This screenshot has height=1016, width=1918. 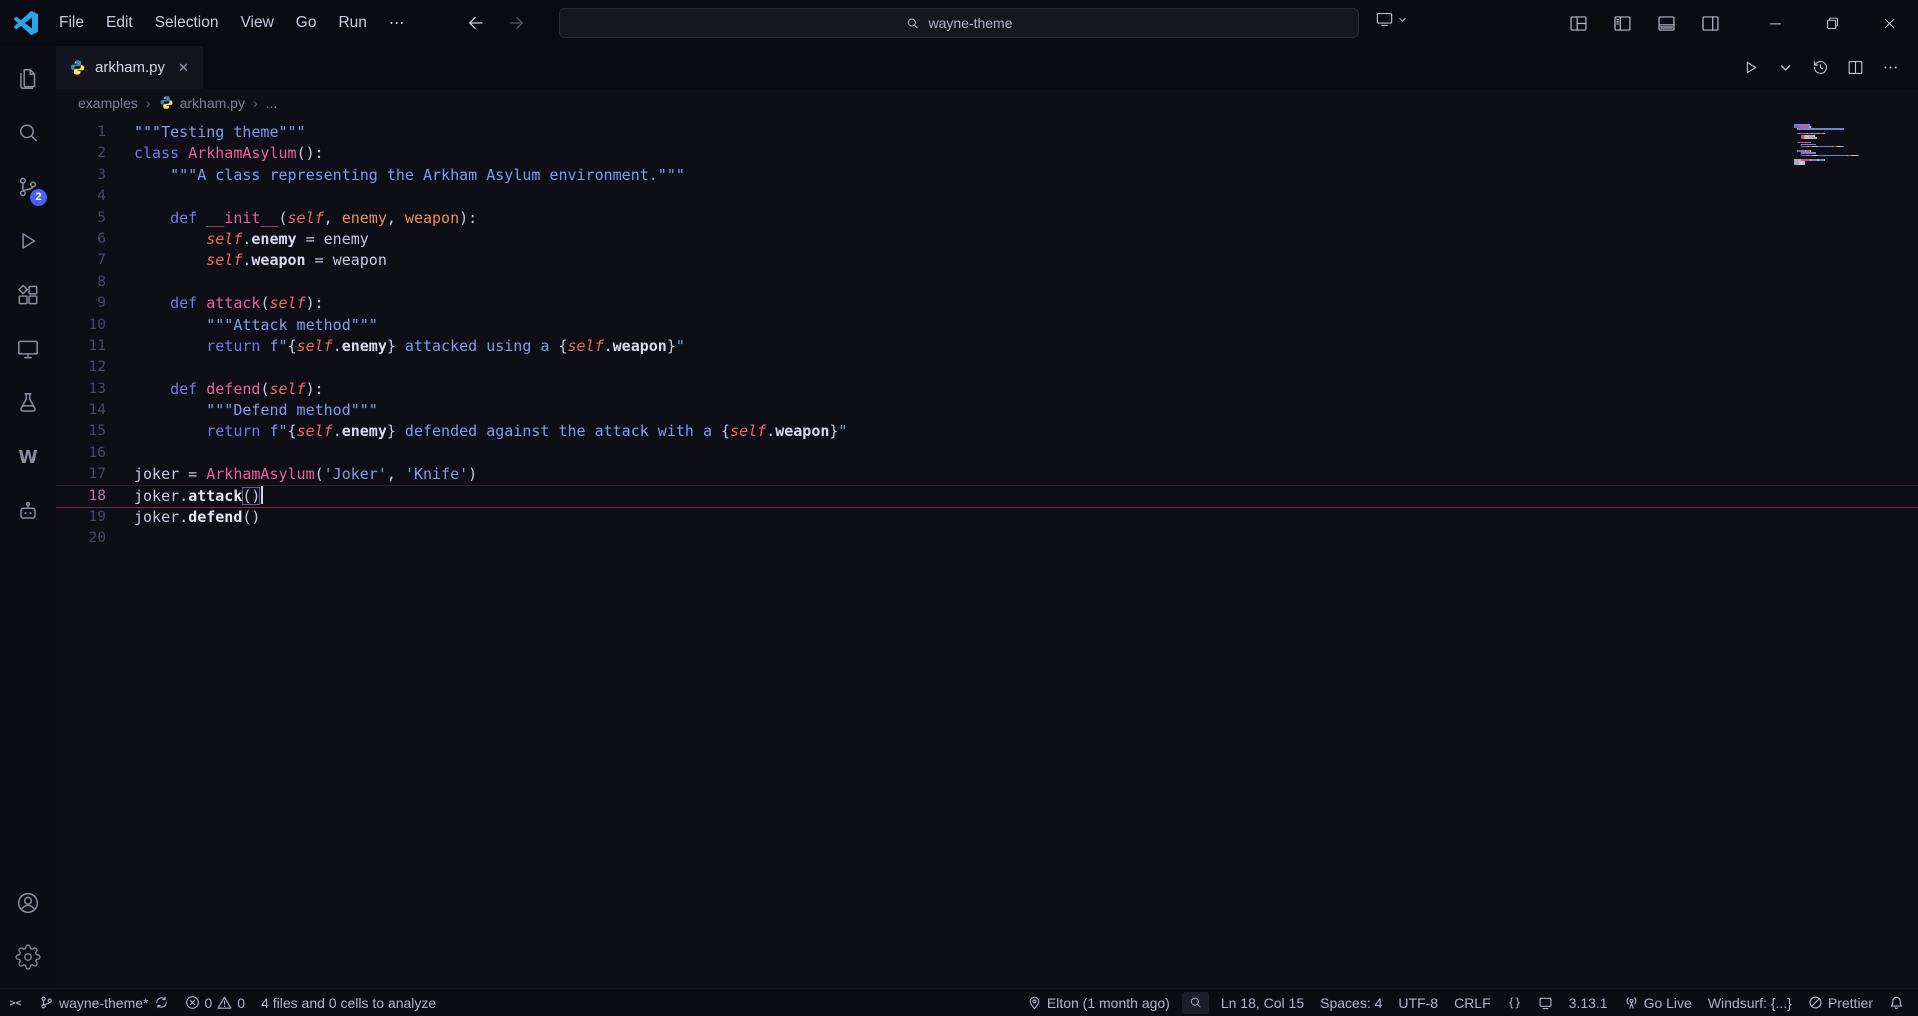 What do you see at coordinates (1262, 1002) in the screenshot?
I see `status-cursor-position: Ln 18, Col 15` at bounding box center [1262, 1002].